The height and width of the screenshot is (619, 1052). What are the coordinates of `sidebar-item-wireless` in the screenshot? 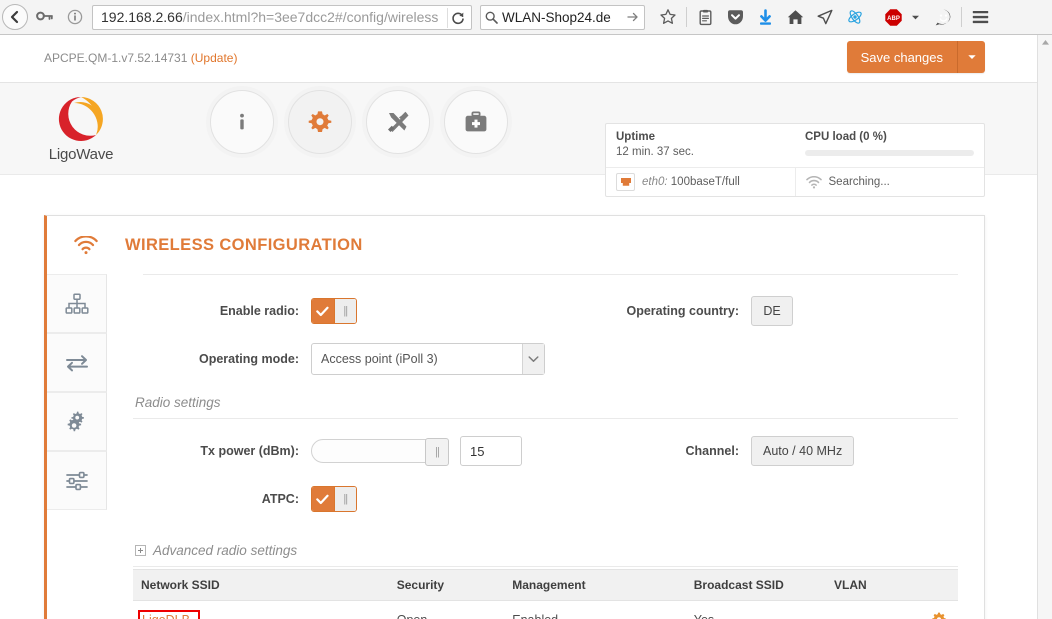 It's located at (77, 362).